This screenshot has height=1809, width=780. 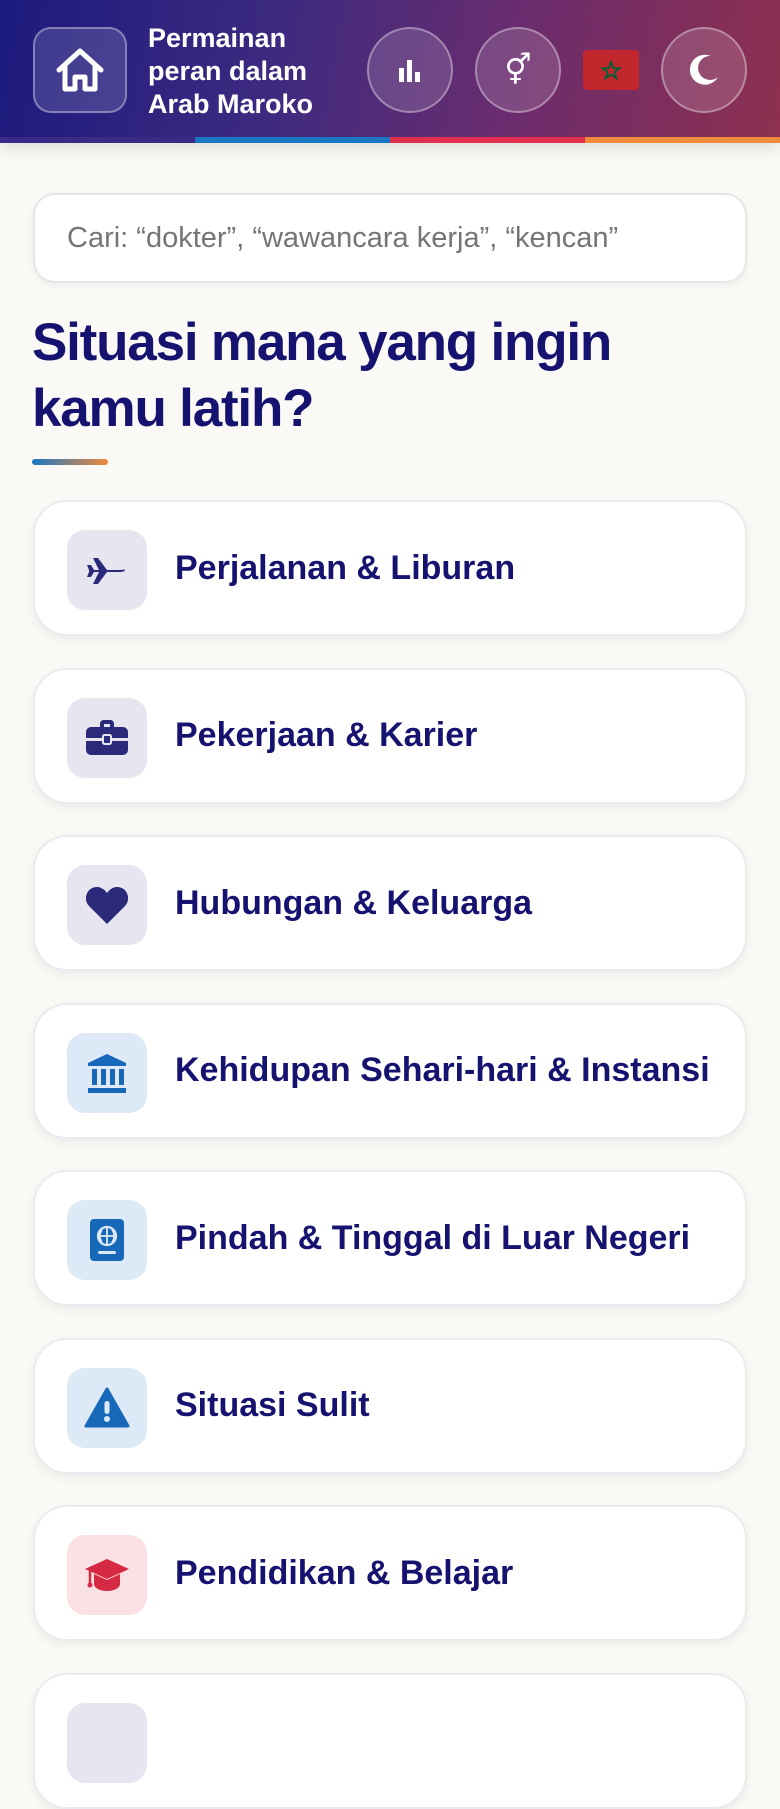 I want to click on category-label: Pekerjaan & Karier, so click(x=326, y=735).